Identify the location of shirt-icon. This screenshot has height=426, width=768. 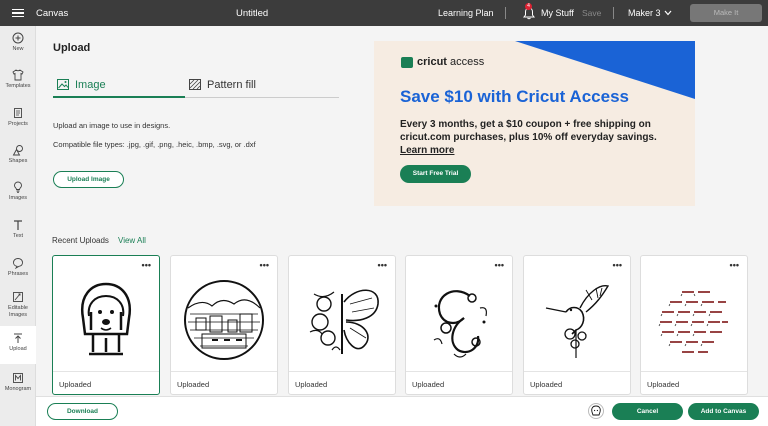
(18, 75).